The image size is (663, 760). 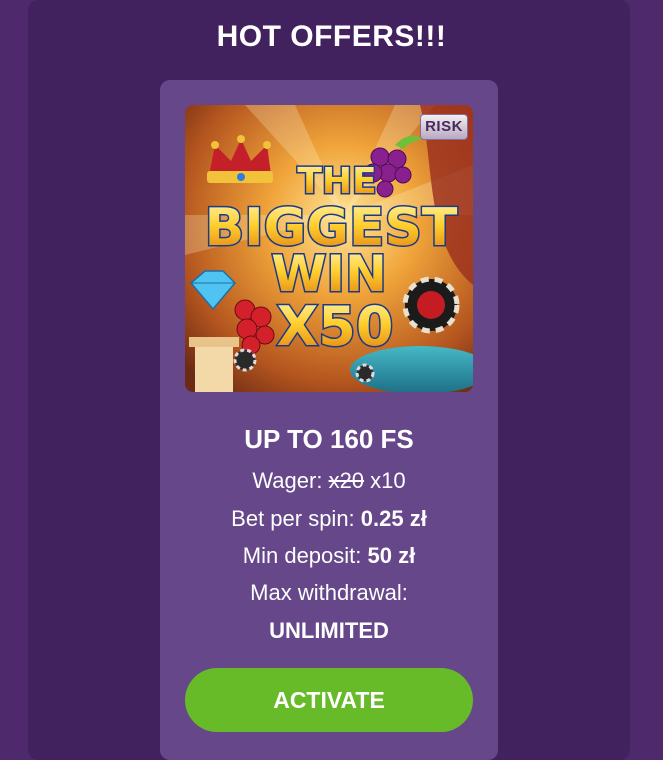 What do you see at coordinates (336, 181) in the screenshot?
I see `art-line-1: THE` at bounding box center [336, 181].